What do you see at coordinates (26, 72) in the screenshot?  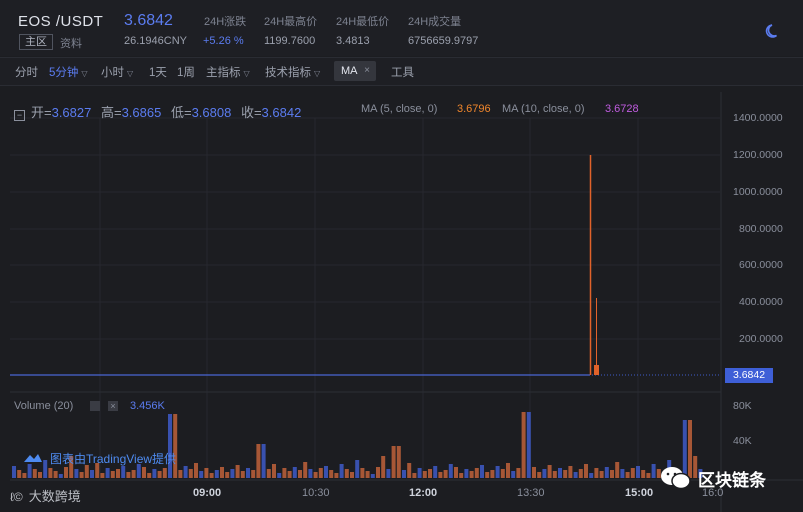 I see `interval-timeline: 分时` at bounding box center [26, 72].